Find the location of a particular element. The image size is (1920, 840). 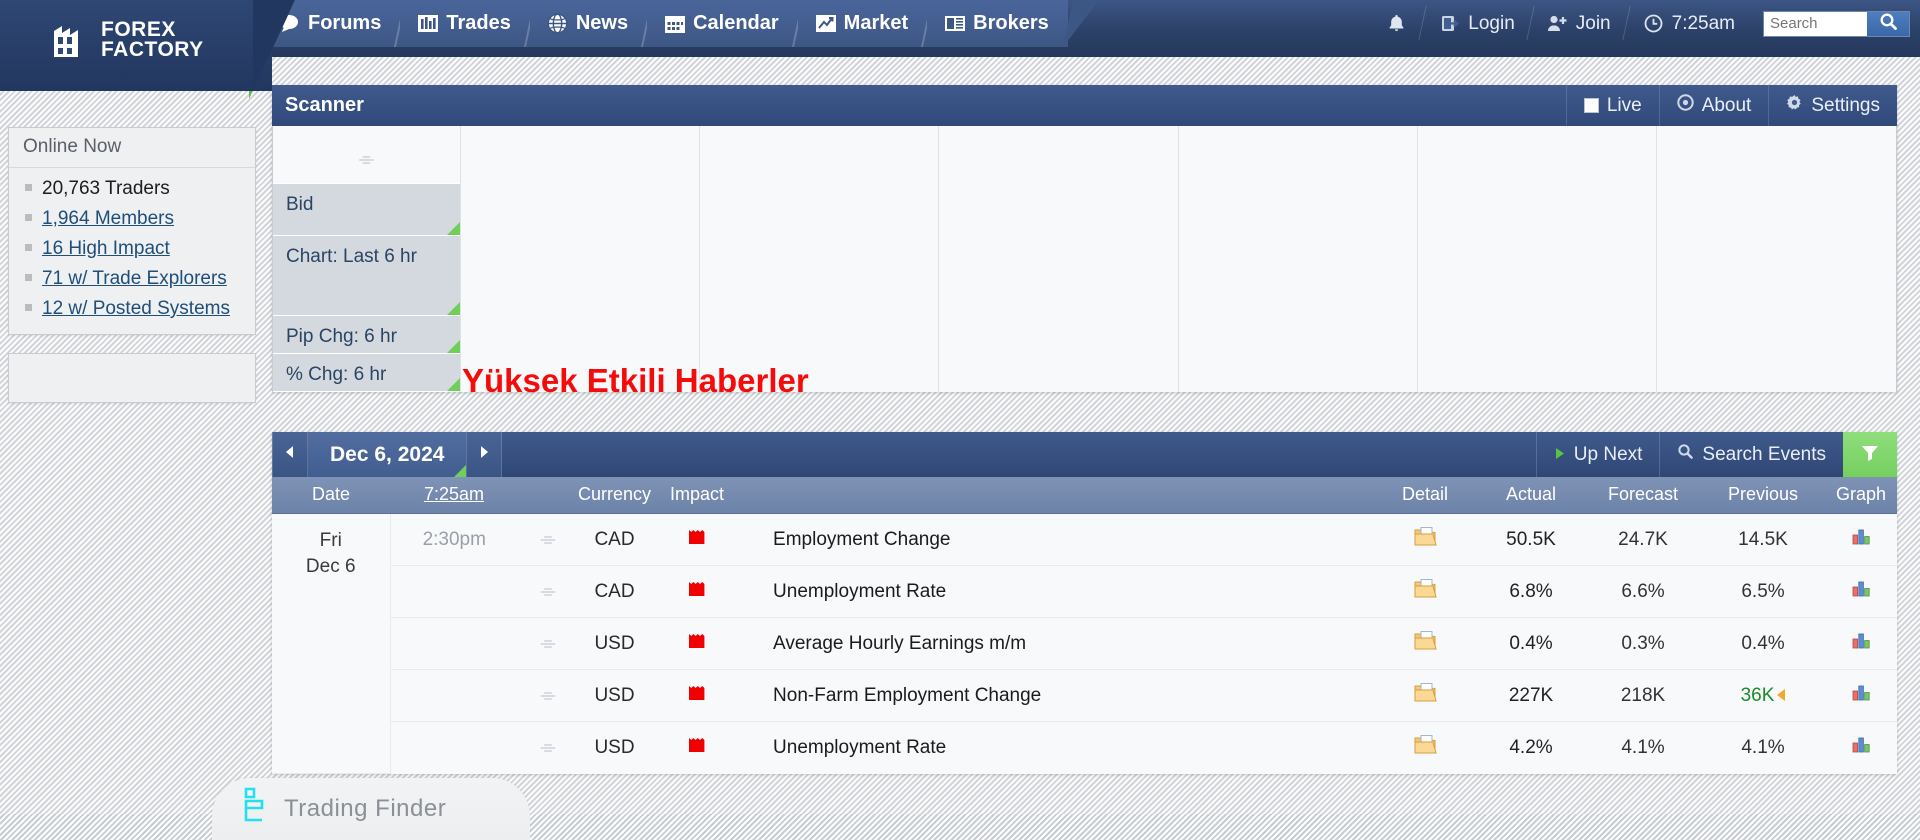

event-title: Non-Farm Employment Change is located at coordinates (1058, 695).